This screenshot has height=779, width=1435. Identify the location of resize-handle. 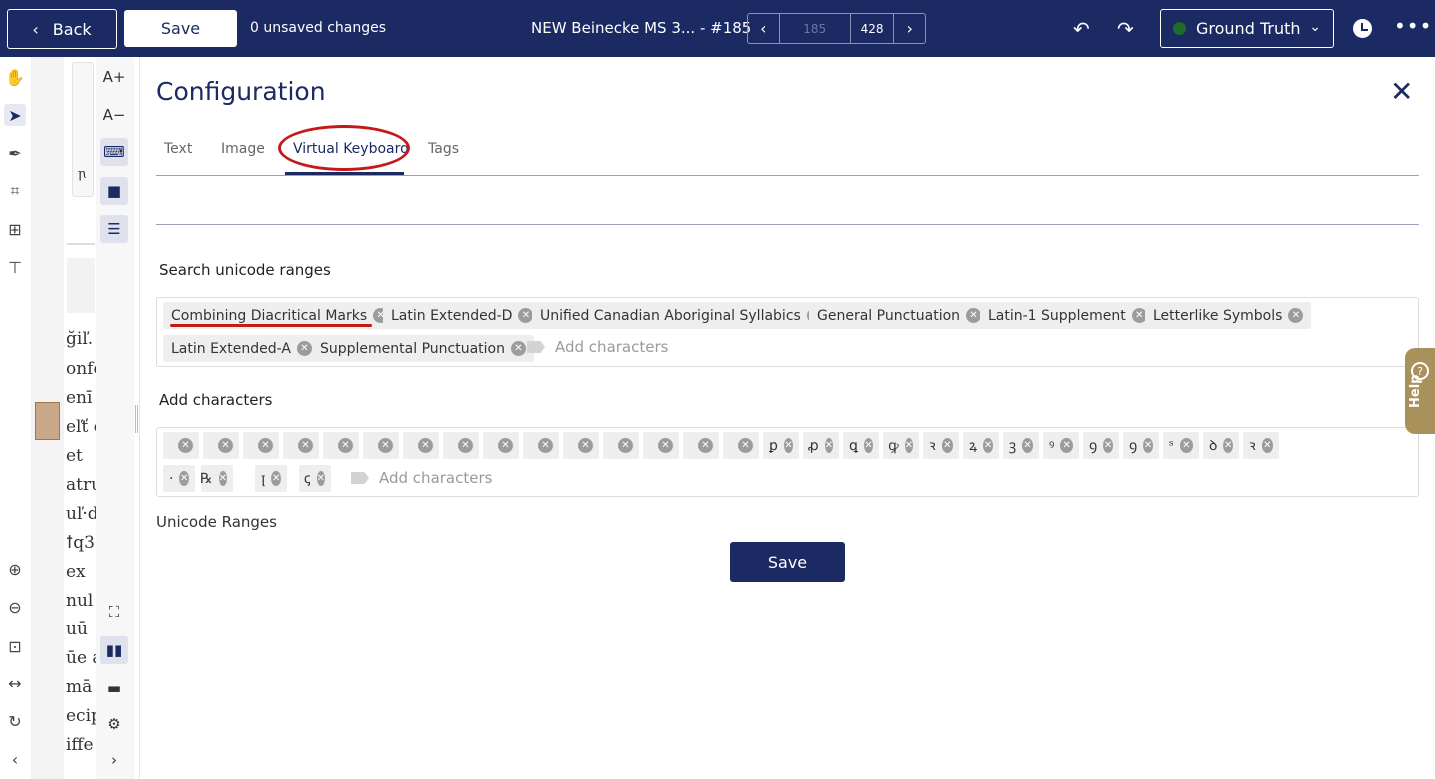
(136, 419).